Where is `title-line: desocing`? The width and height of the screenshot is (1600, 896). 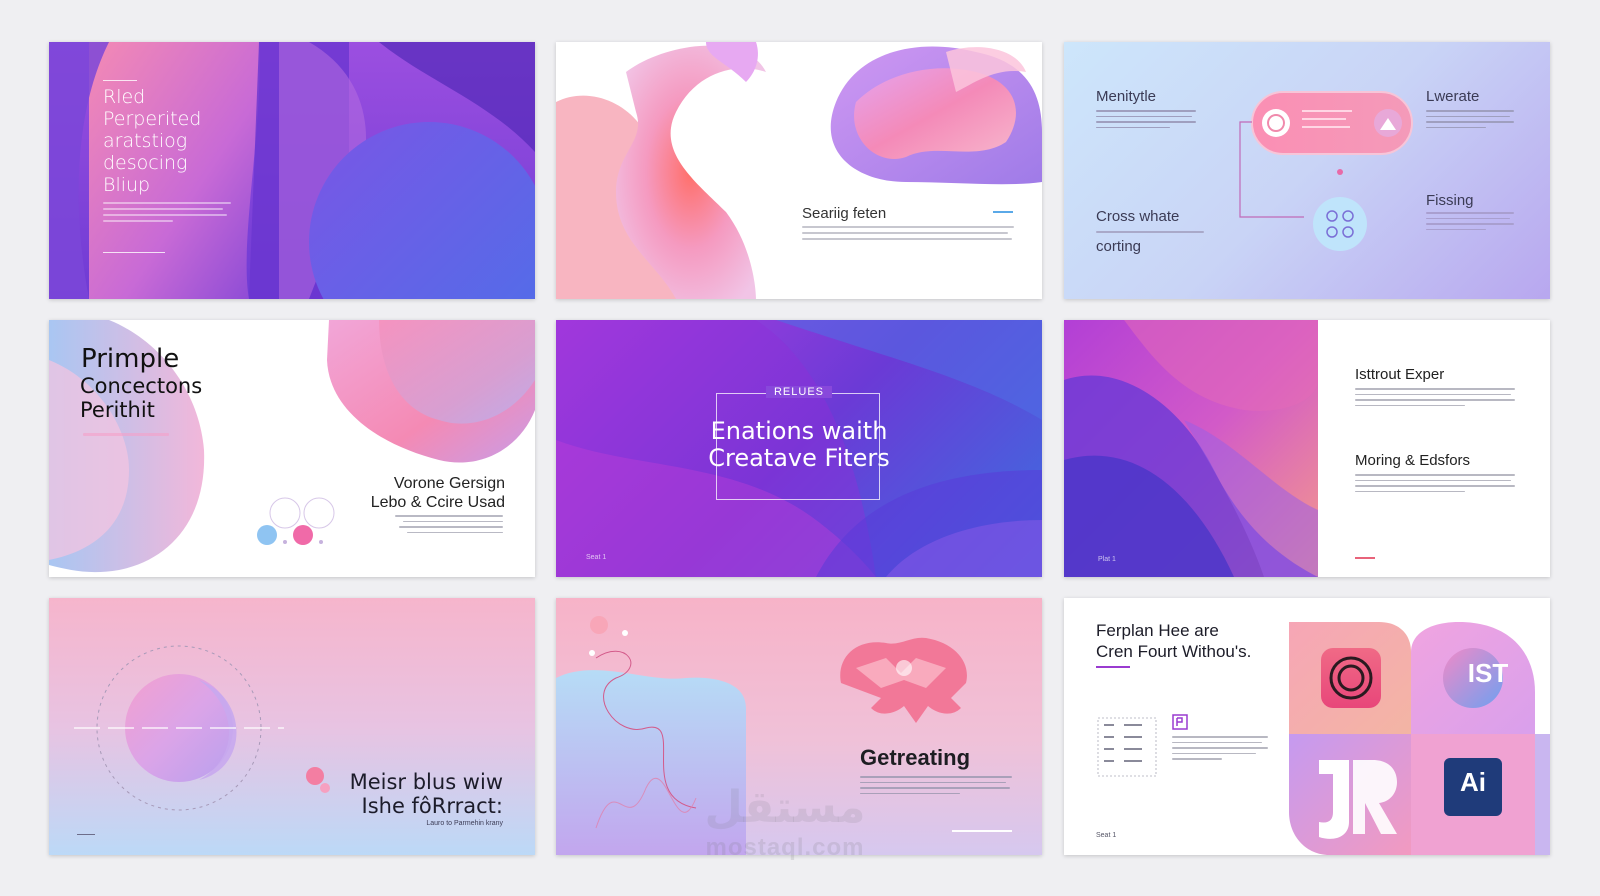
title-line: desocing is located at coordinates (145, 163).